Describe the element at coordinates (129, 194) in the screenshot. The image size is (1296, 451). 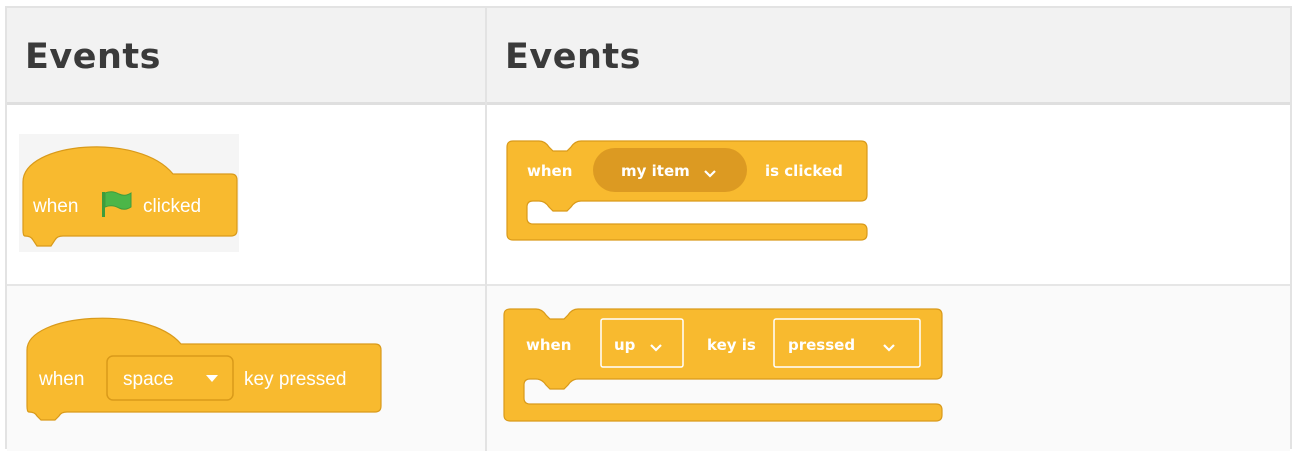
I see `block-when-flag-clicked: when clicked` at that location.